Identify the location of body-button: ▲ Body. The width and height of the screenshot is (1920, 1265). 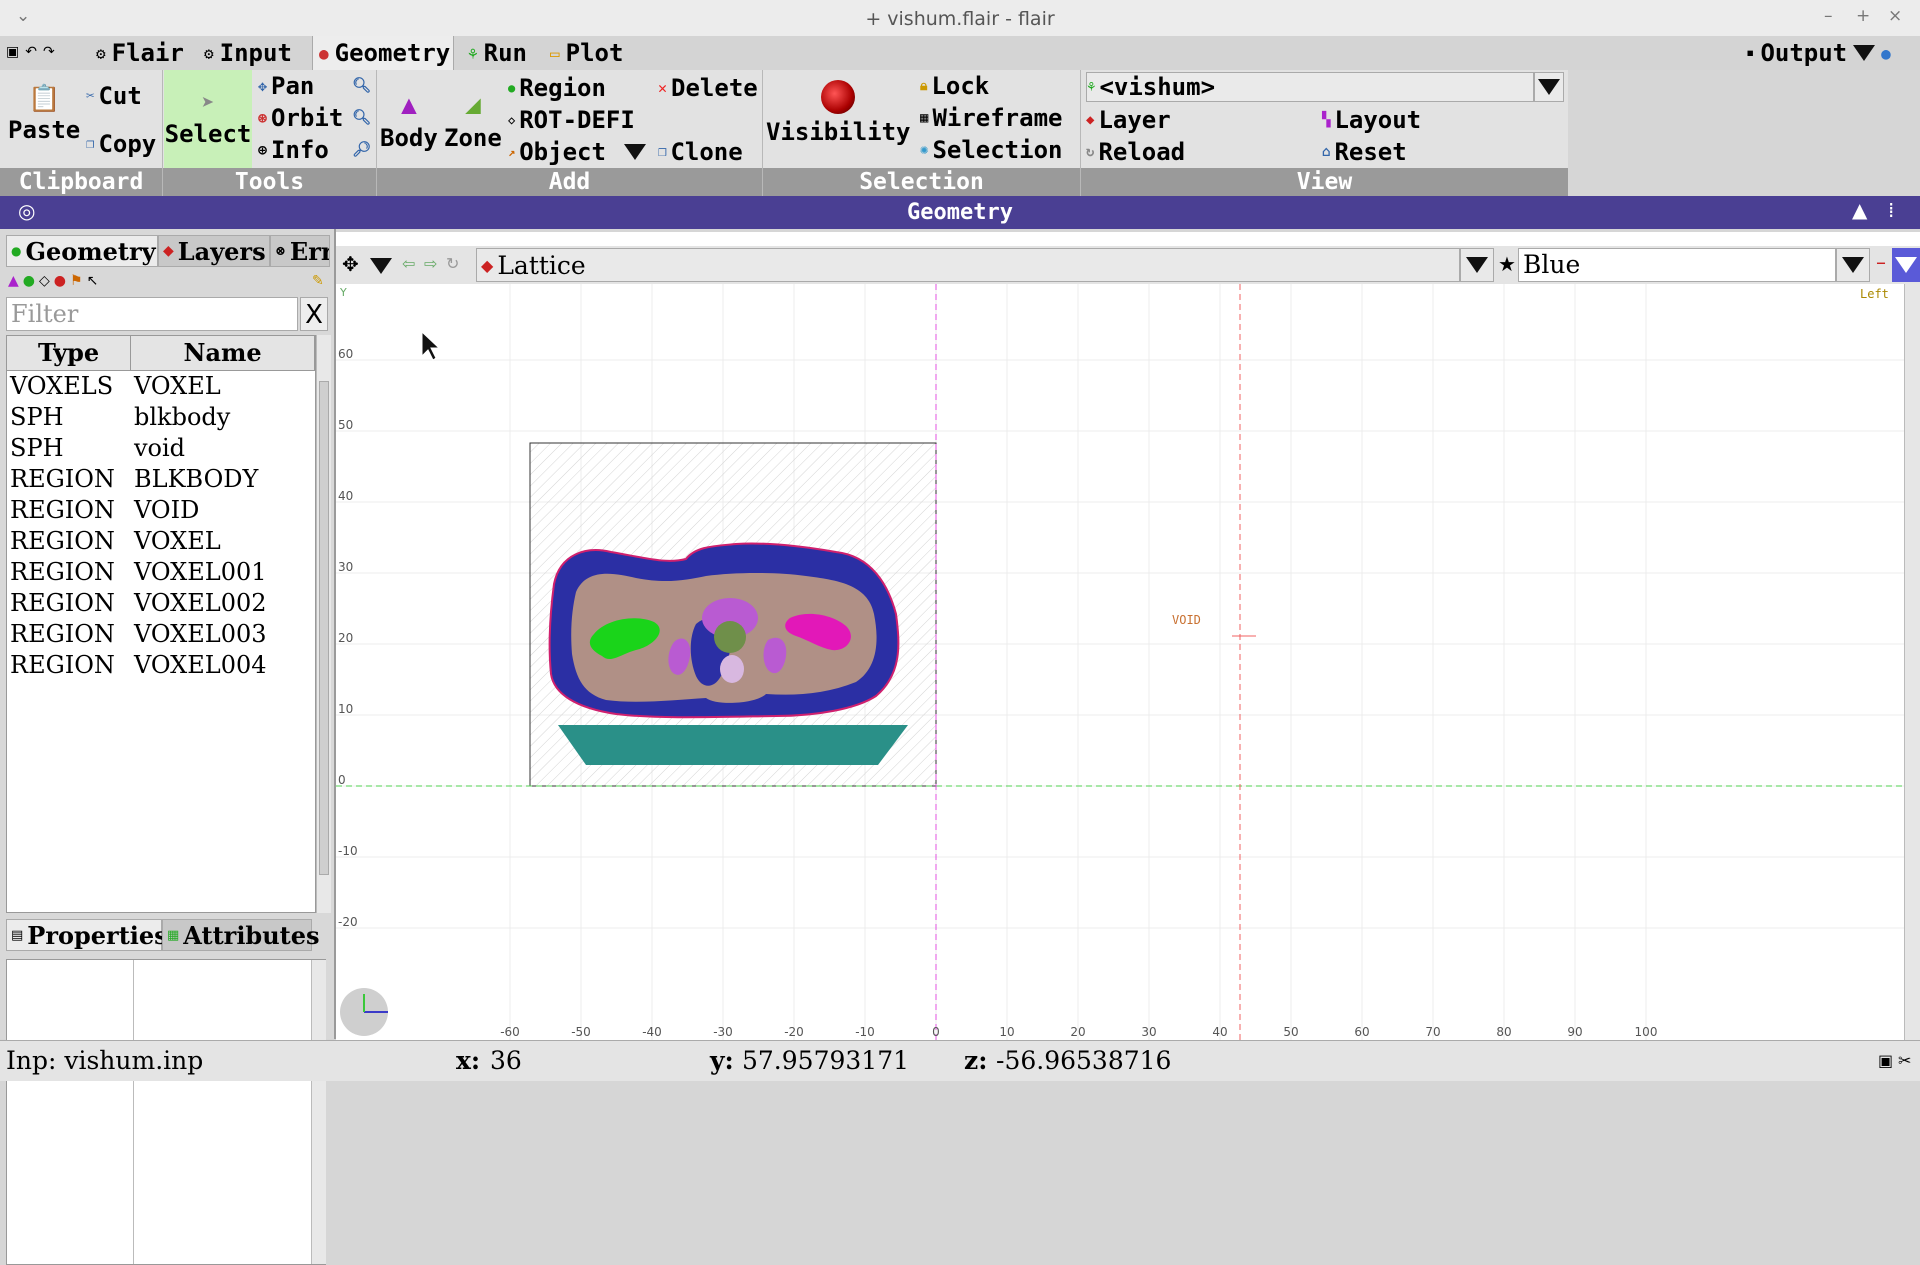
(409, 121).